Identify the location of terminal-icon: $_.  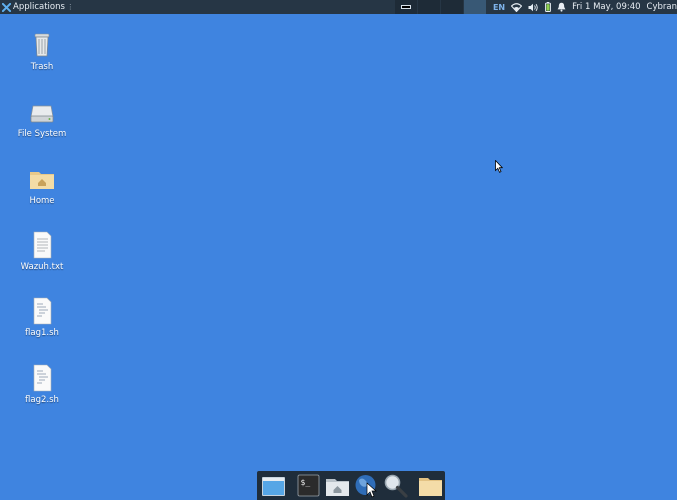
(308, 485).